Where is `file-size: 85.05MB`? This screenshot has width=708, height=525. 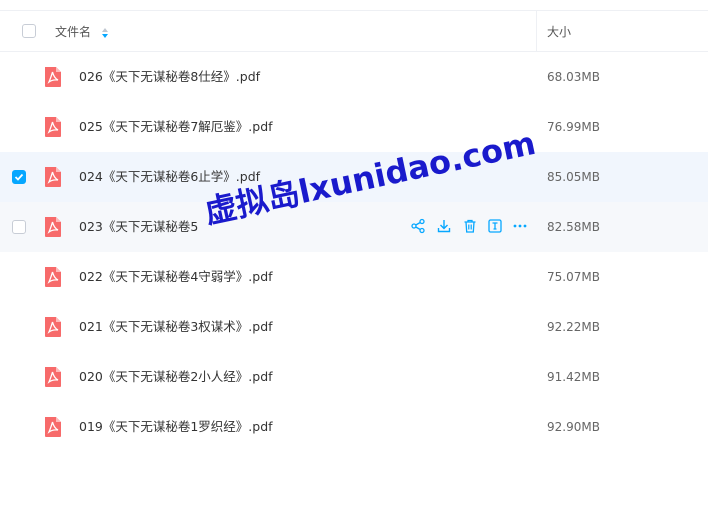
file-size: 85.05MB is located at coordinates (573, 177).